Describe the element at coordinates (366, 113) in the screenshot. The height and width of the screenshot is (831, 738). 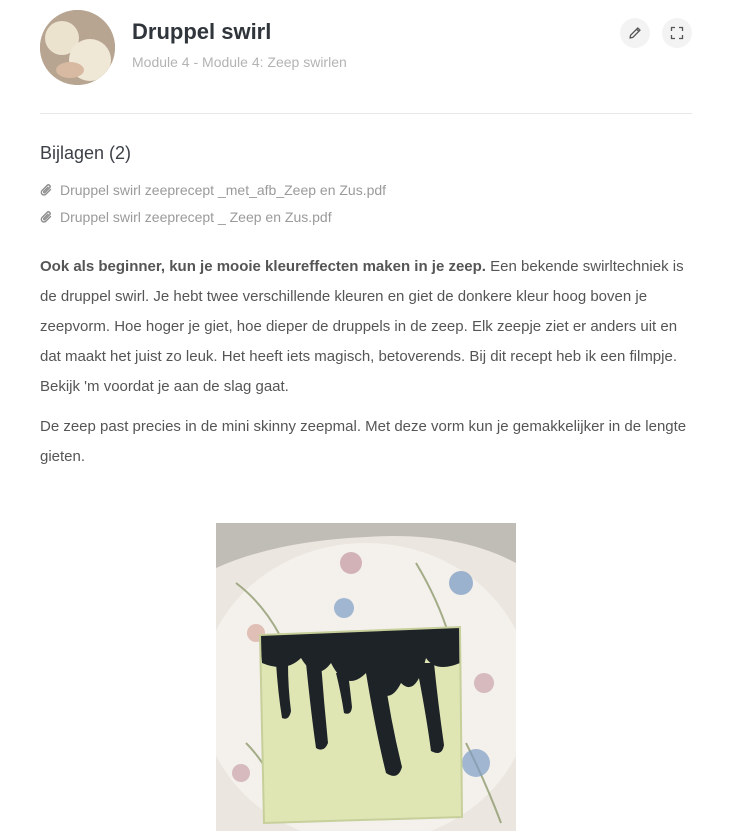
I see `header-divider` at that location.